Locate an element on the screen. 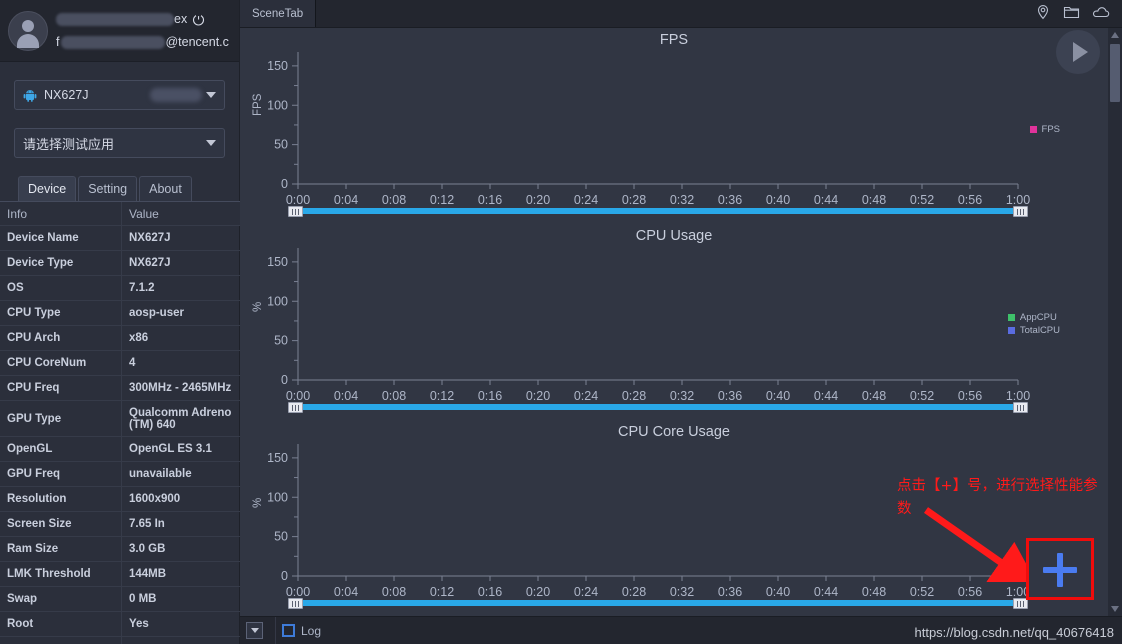 Image resolution: width=1122 pixels, height=644 pixels. log-checkbox-icon is located at coordinates (288, 630).